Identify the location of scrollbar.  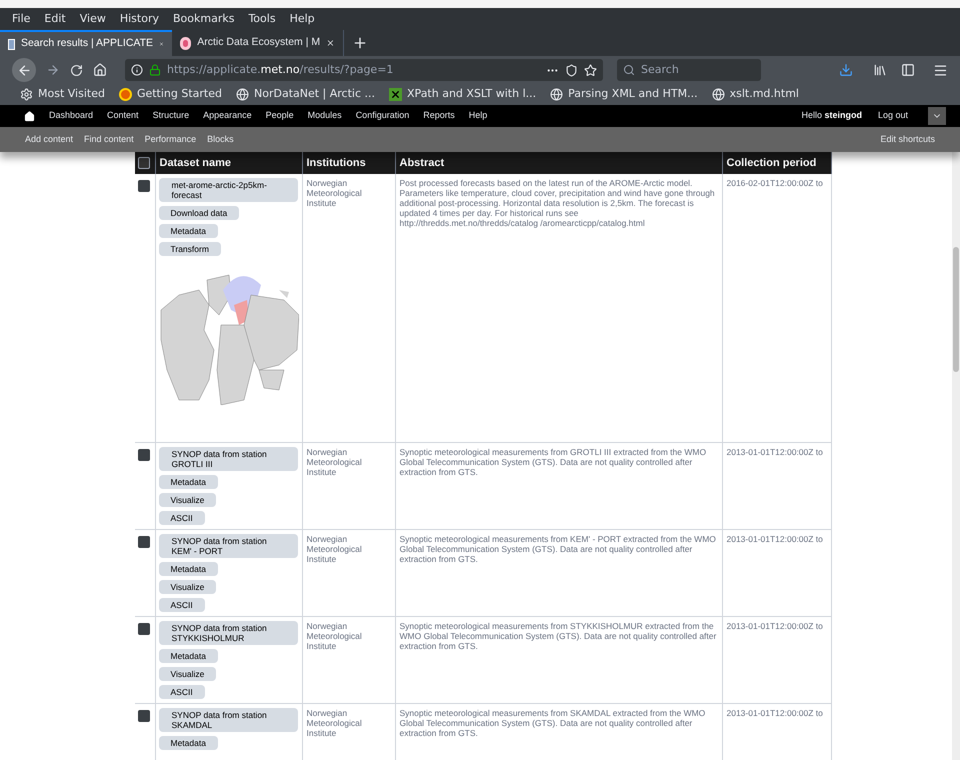
(956, 456).